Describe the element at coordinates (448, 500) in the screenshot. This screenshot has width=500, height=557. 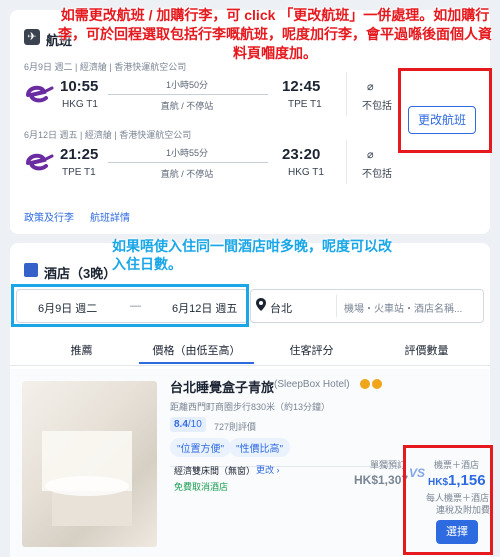
I see `annotation-box-price` at that location.